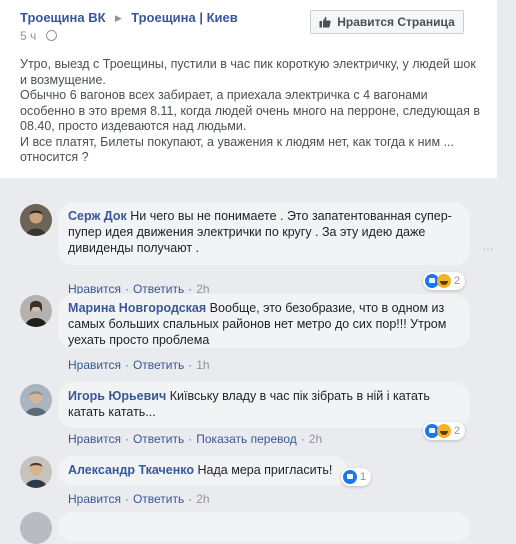  I want to click on like-page-label: Нравится Страница, so click(396, 22).